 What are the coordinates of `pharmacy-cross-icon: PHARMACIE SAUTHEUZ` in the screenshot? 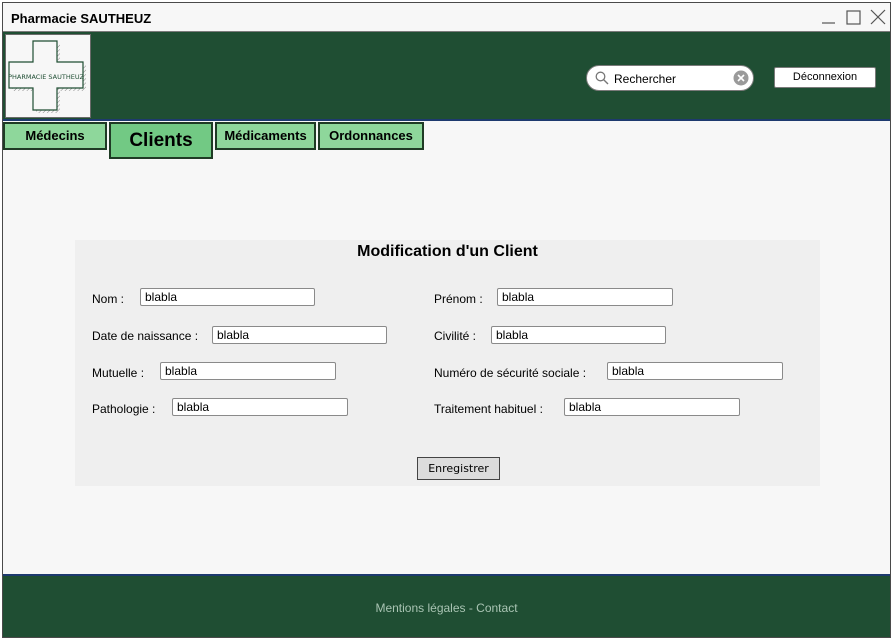 It's located at (47, 76).